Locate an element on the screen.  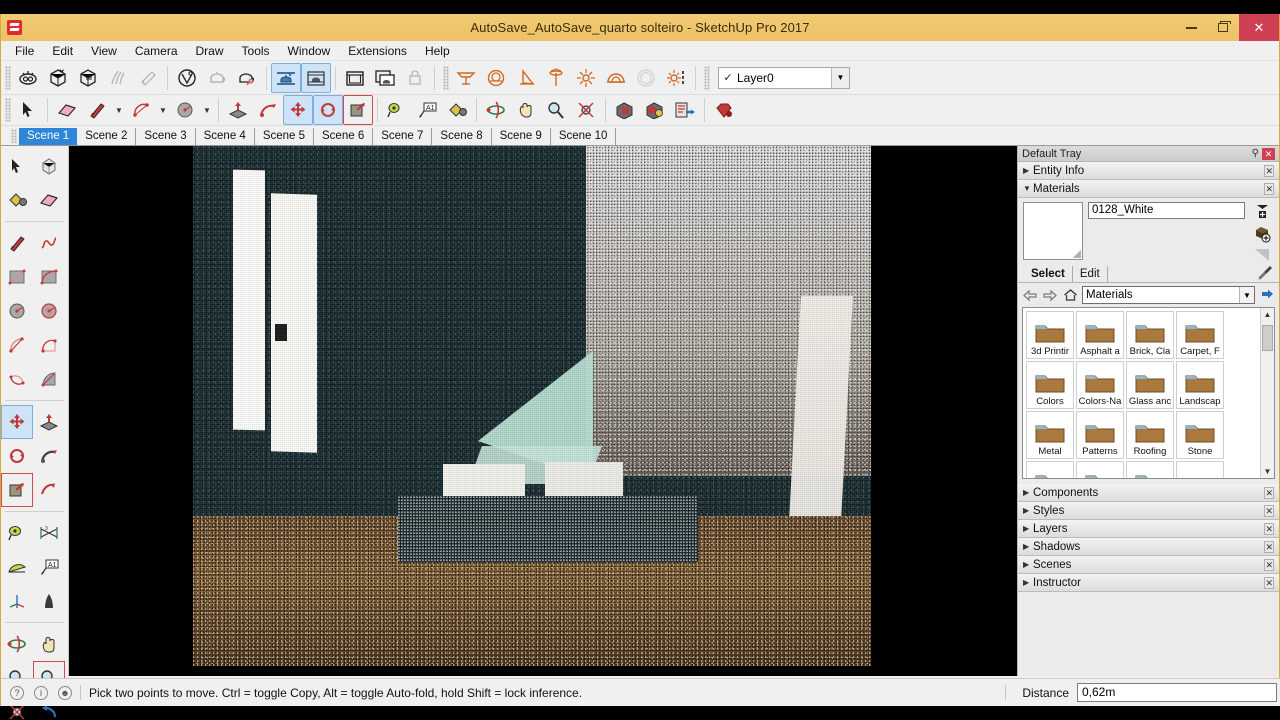
tray-section-layers: ▶ Layers ✕ is located at coordinates (1148, 529).